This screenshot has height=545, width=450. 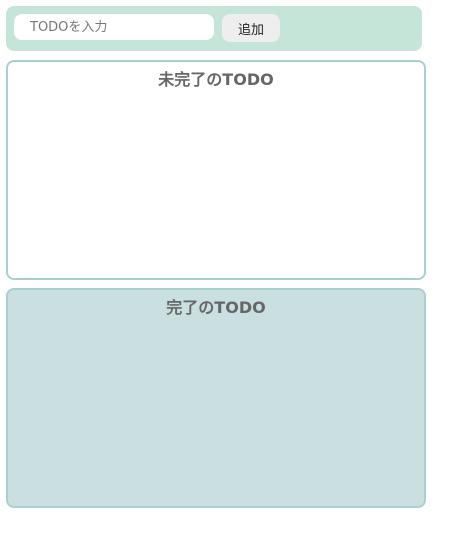 What do you see at coordinates (216, 307) in the screenshot?
I see `complete-area-title: 完了のTODO` at bounding box center [216, 307].